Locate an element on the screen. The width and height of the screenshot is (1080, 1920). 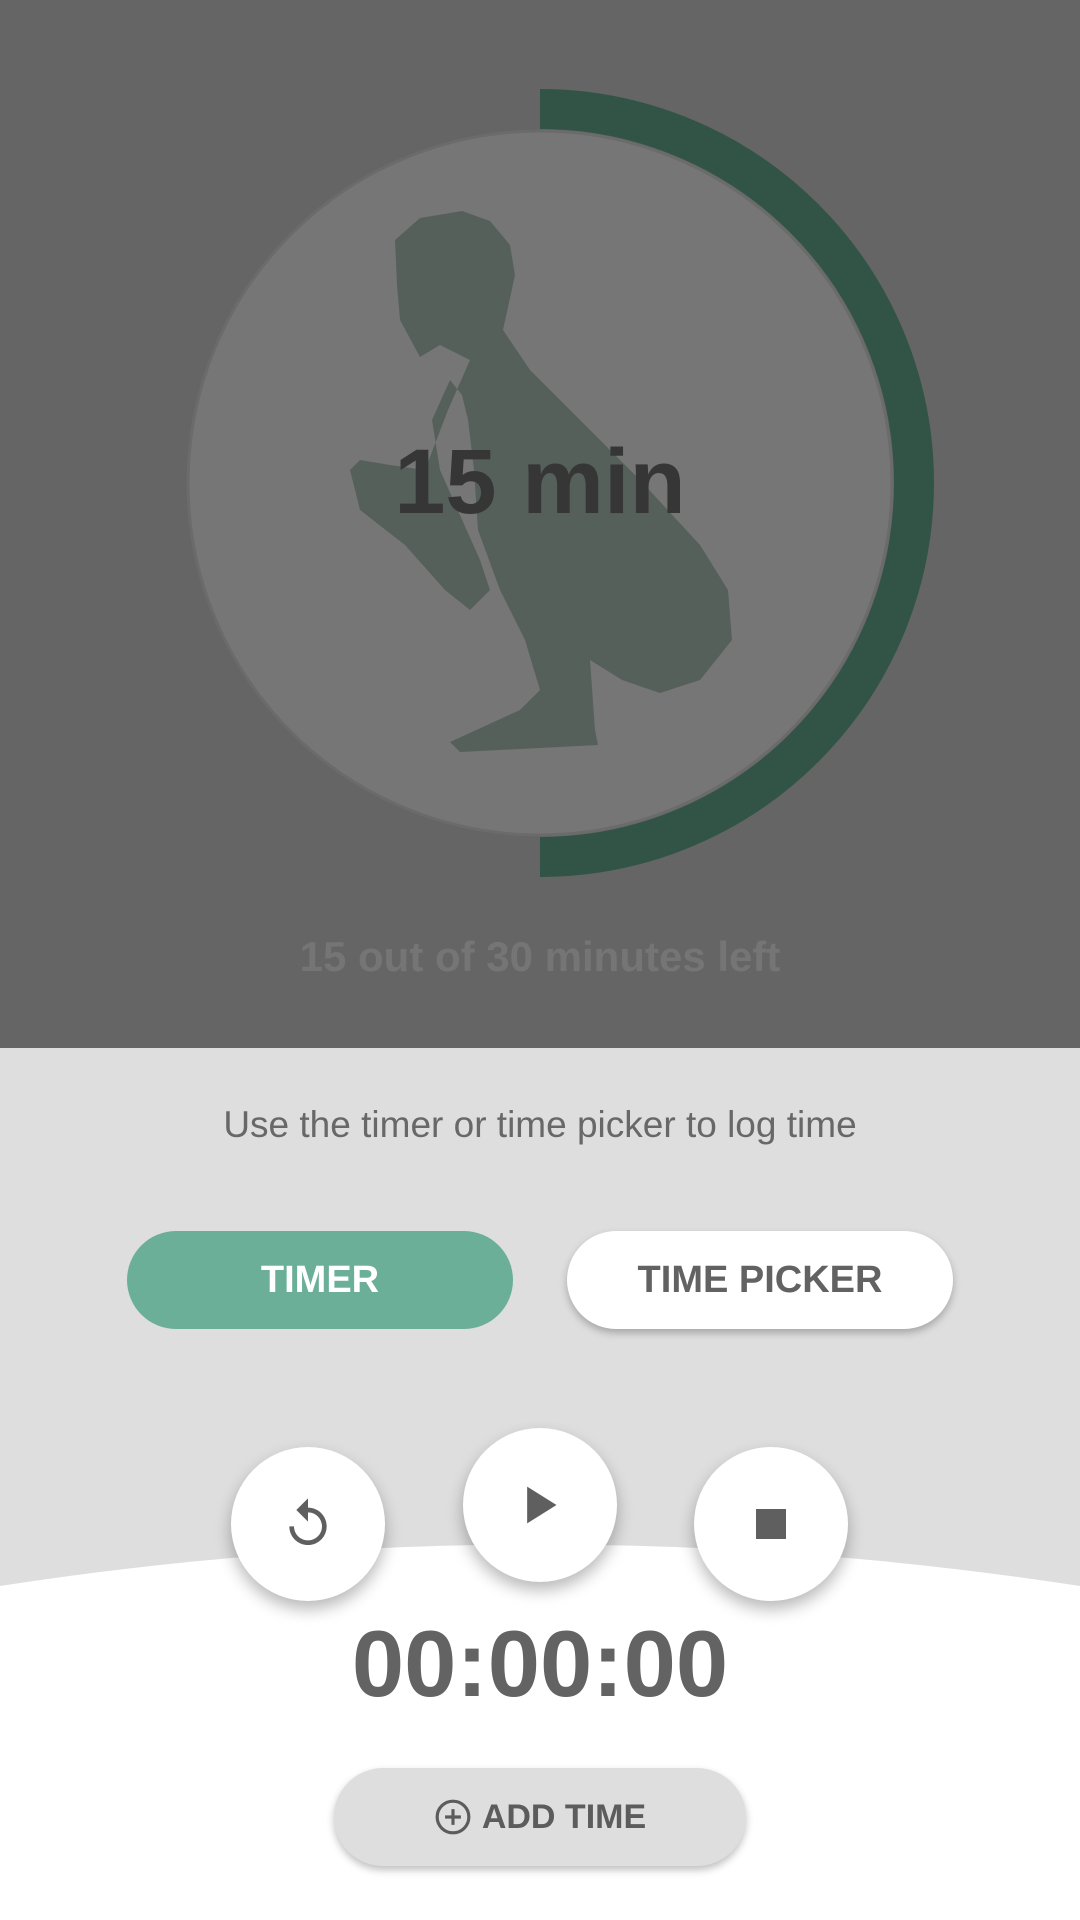
stop-icon is located at coordinates (771, 1524).